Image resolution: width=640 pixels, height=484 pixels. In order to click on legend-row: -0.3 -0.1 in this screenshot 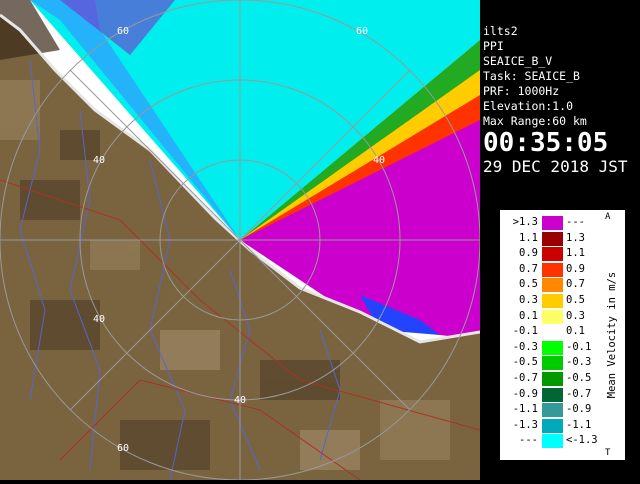, I will do `click(554, 347)`.